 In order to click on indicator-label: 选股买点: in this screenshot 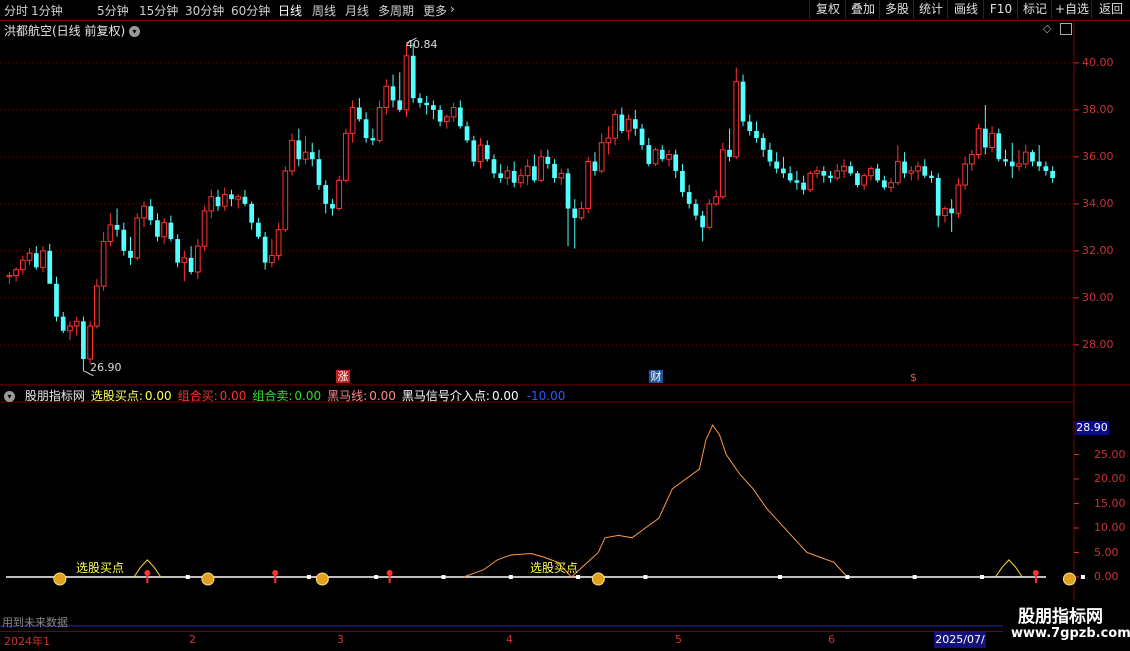, I will do `click(116, 396)`.